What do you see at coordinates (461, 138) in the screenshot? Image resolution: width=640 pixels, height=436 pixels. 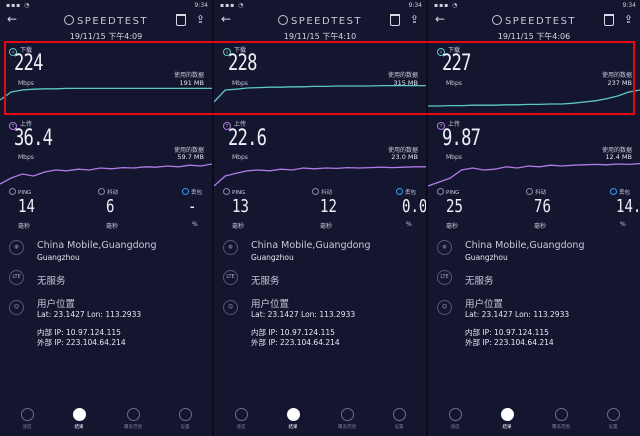 I see `upload-speed: 9.87` at bounding box center [461, 138].